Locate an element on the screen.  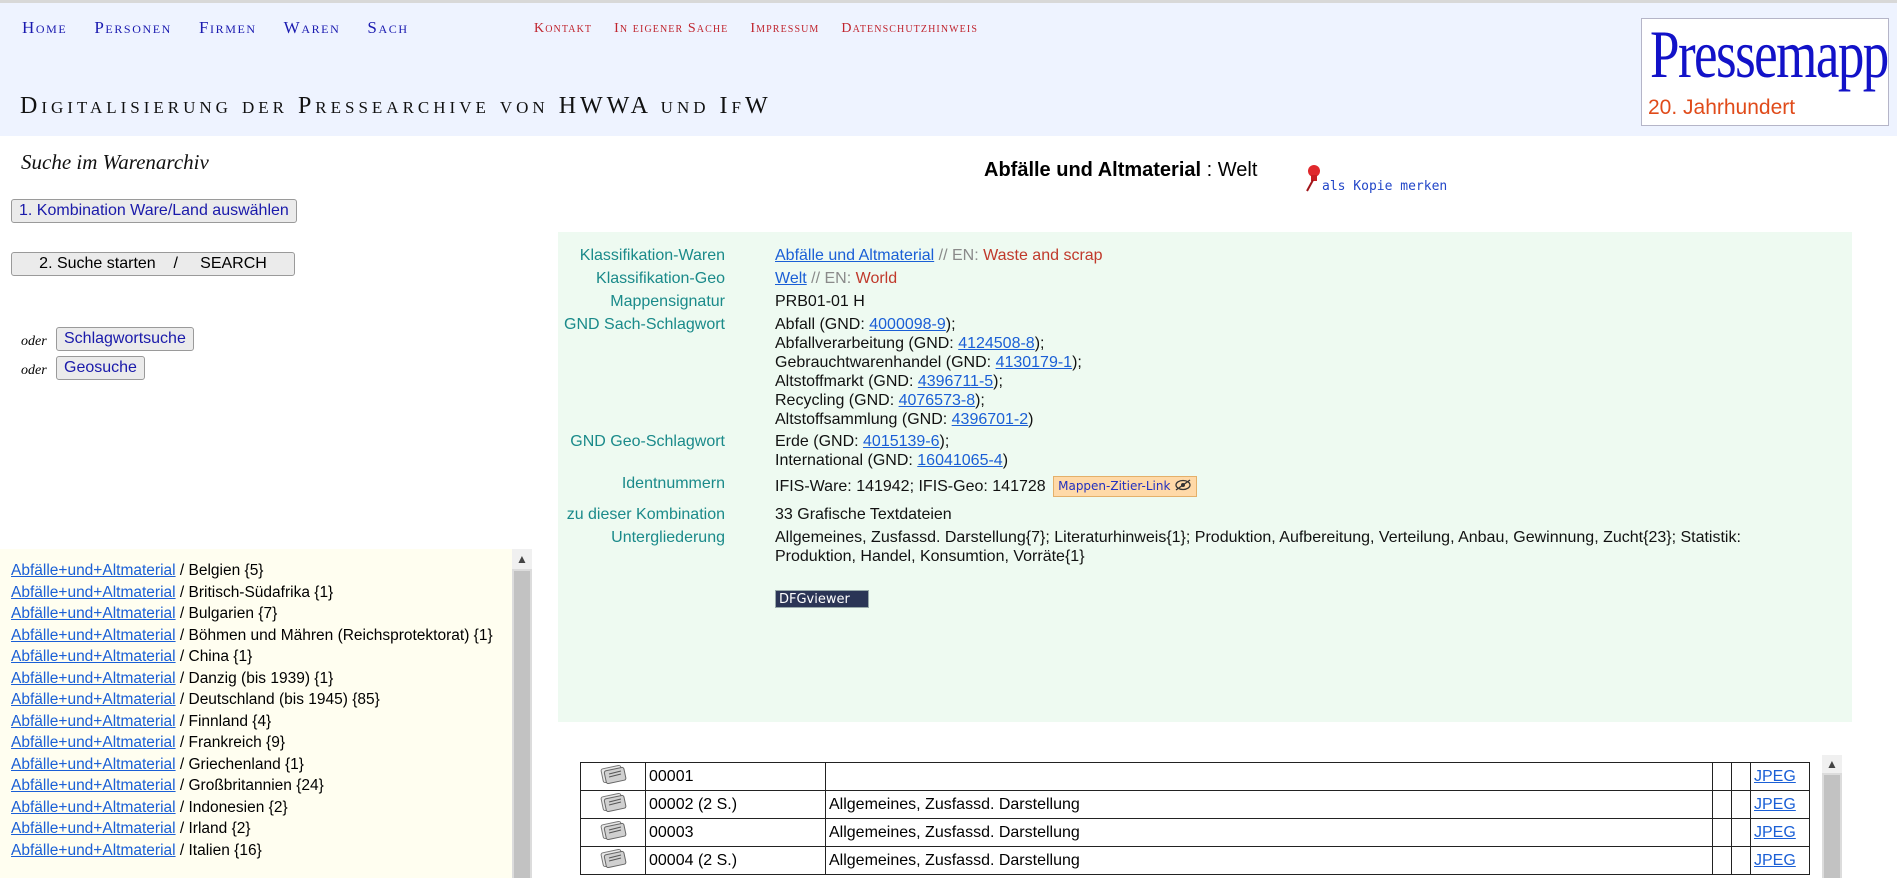
nav-kontakt: Kontakt is located at coordinates (563, 29).